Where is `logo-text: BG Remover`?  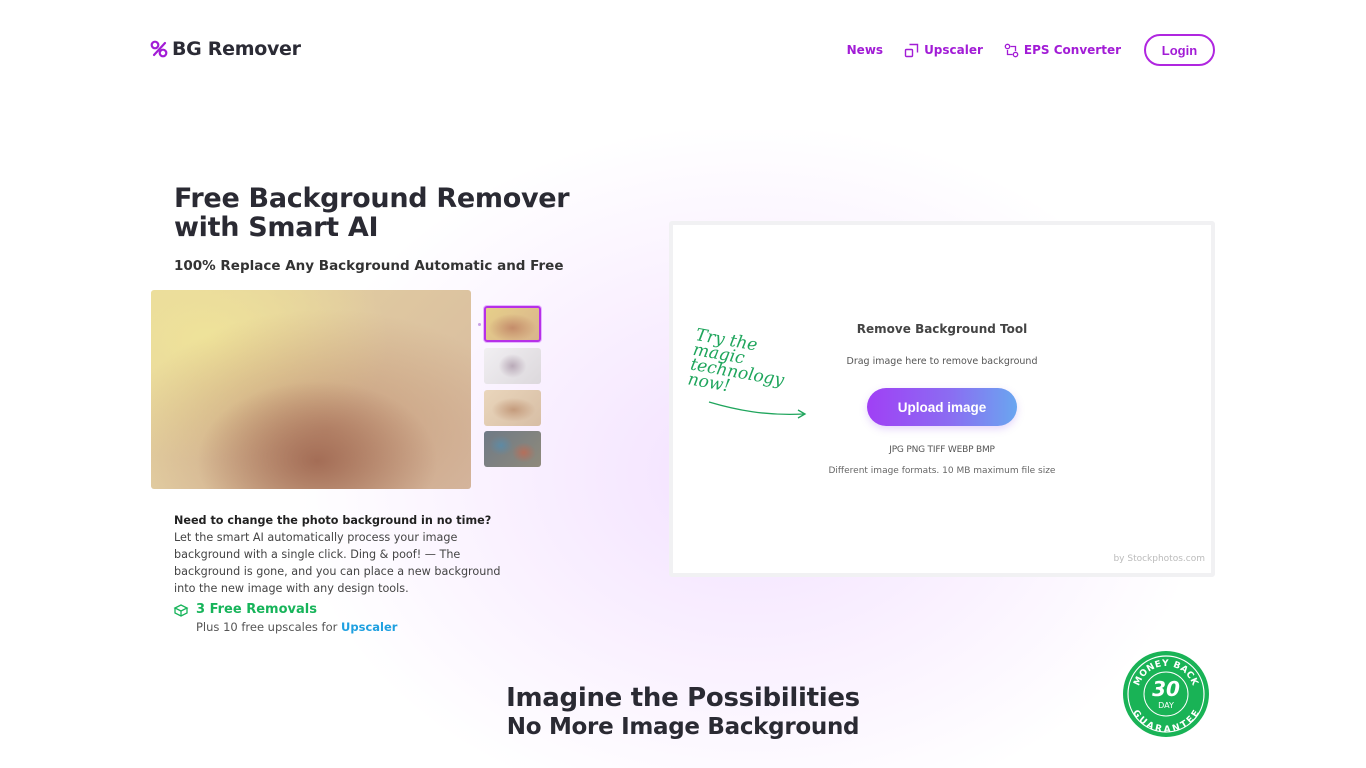
logo-text: BG Remover is located at coordinates (236, 49).